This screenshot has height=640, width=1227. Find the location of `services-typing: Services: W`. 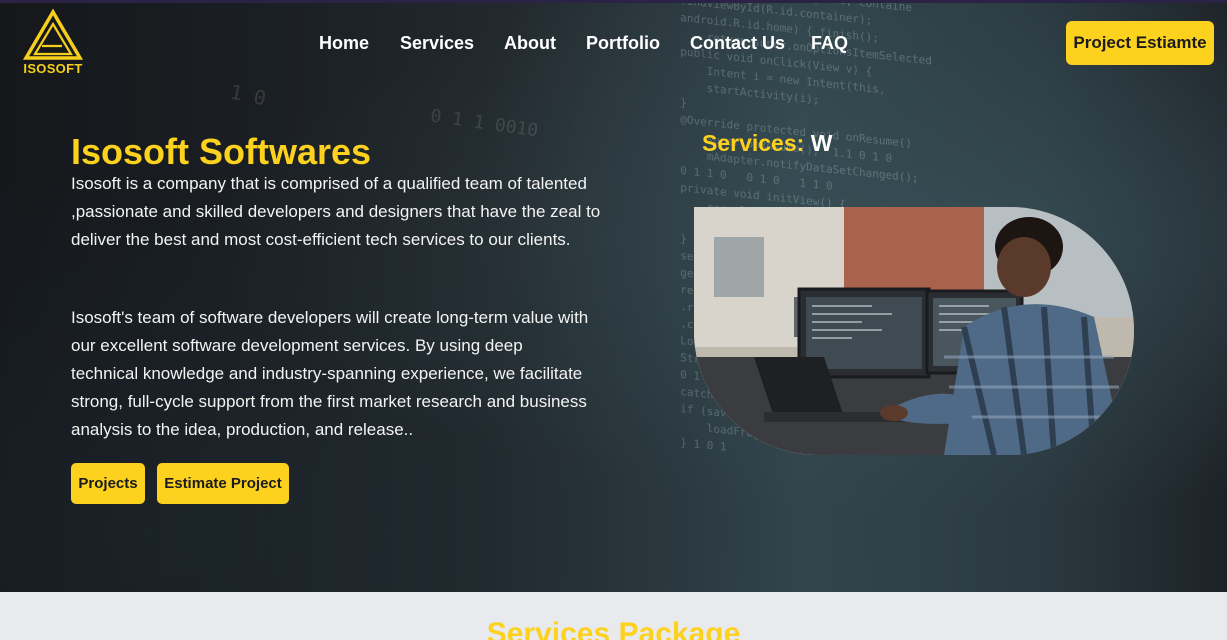

services-typing: Services: W is located at coordinates (767, 143).